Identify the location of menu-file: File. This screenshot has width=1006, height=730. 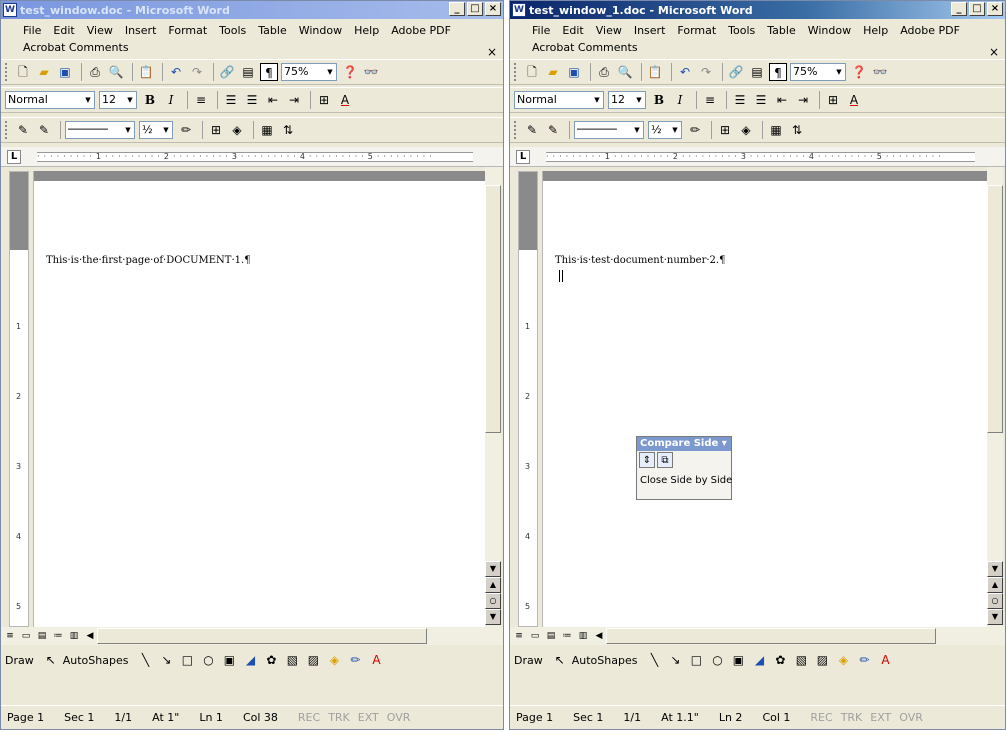
(541, 30).